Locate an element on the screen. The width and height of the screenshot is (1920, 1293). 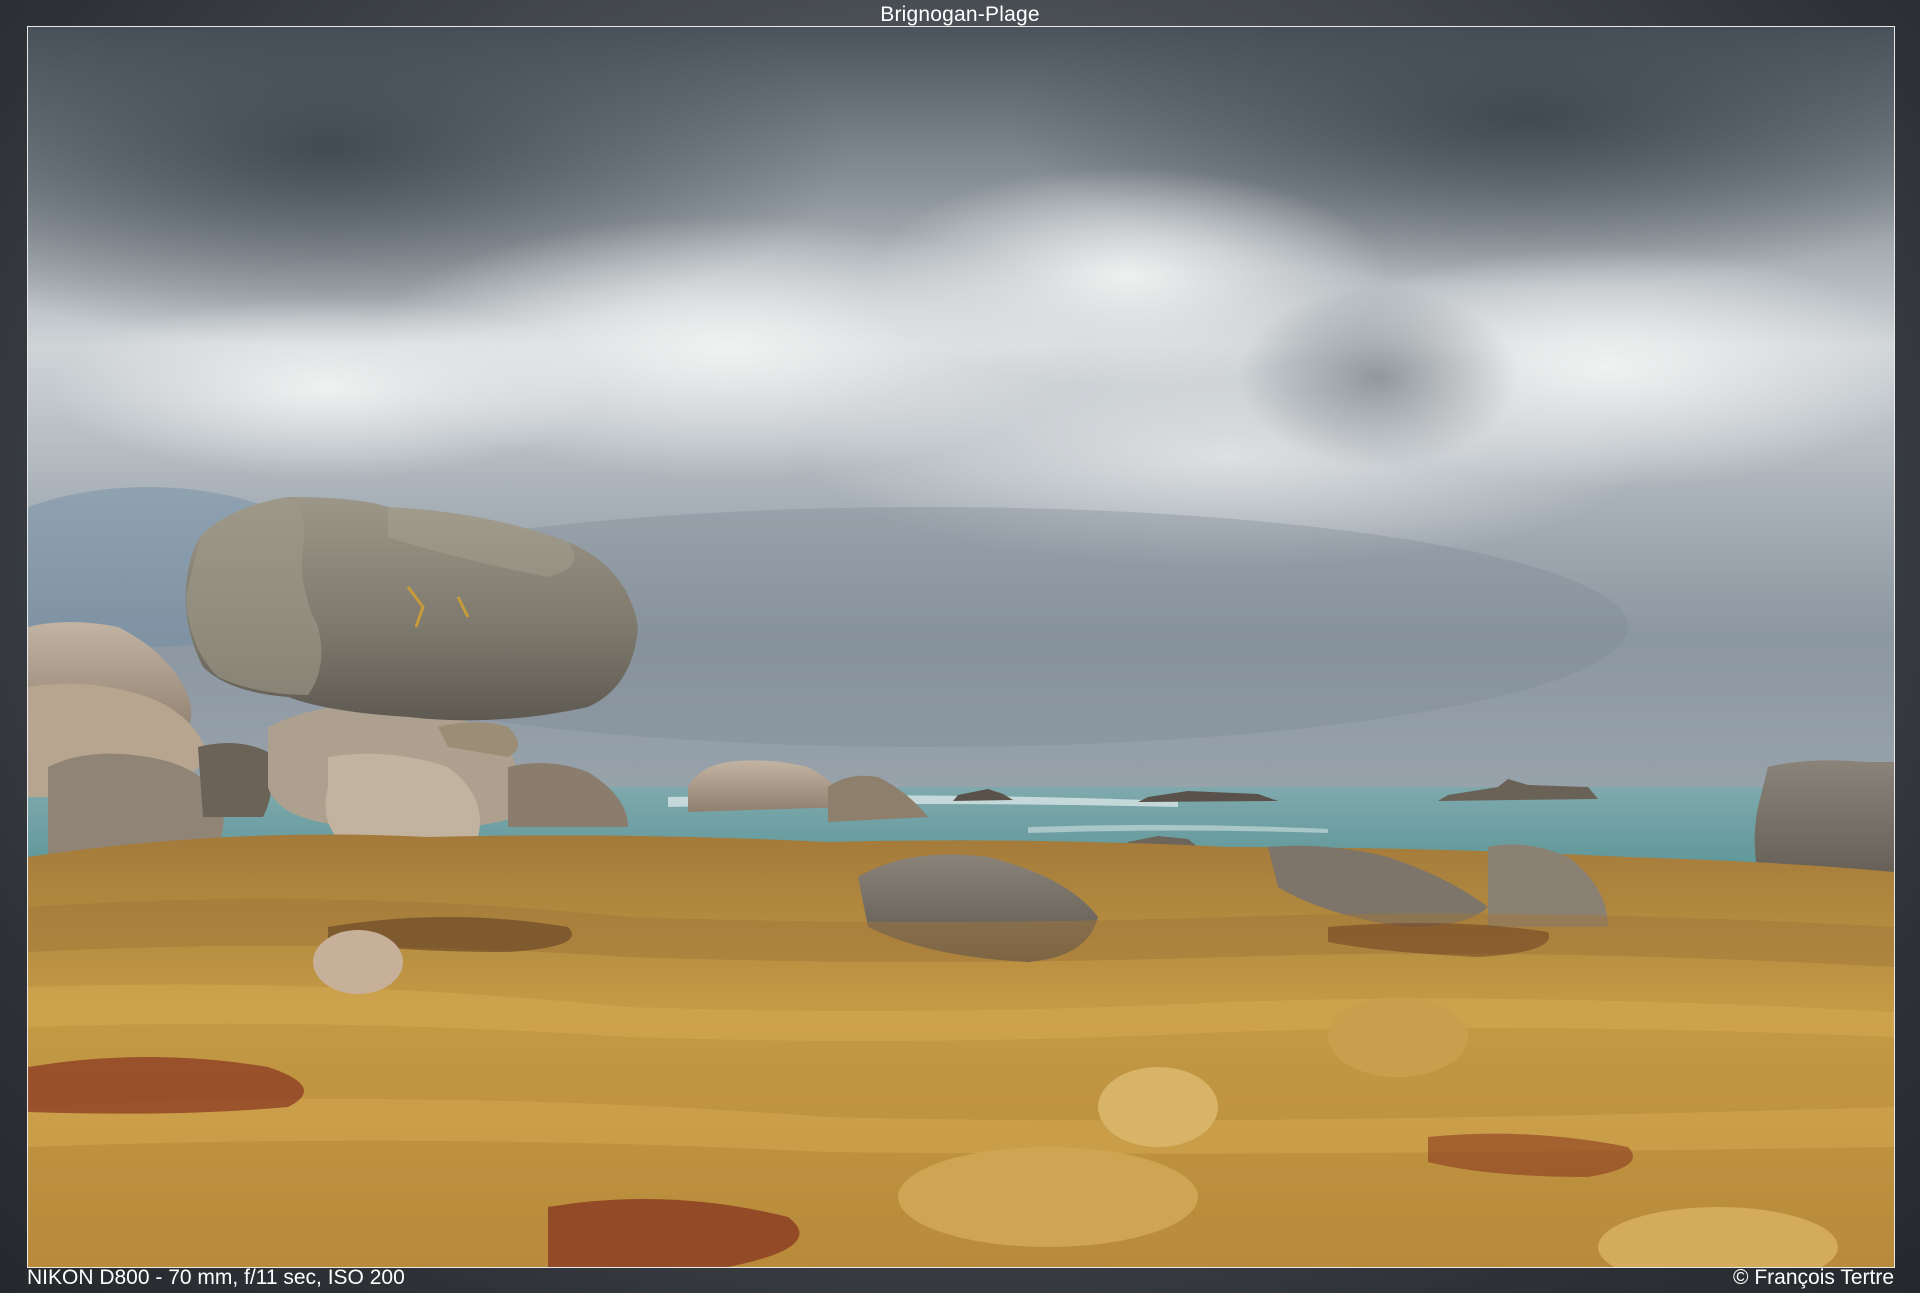
exif-caption: NIKON D800 - 70 mm, f/11 sec, ISO 200 is located at coordinates (216, 1277).